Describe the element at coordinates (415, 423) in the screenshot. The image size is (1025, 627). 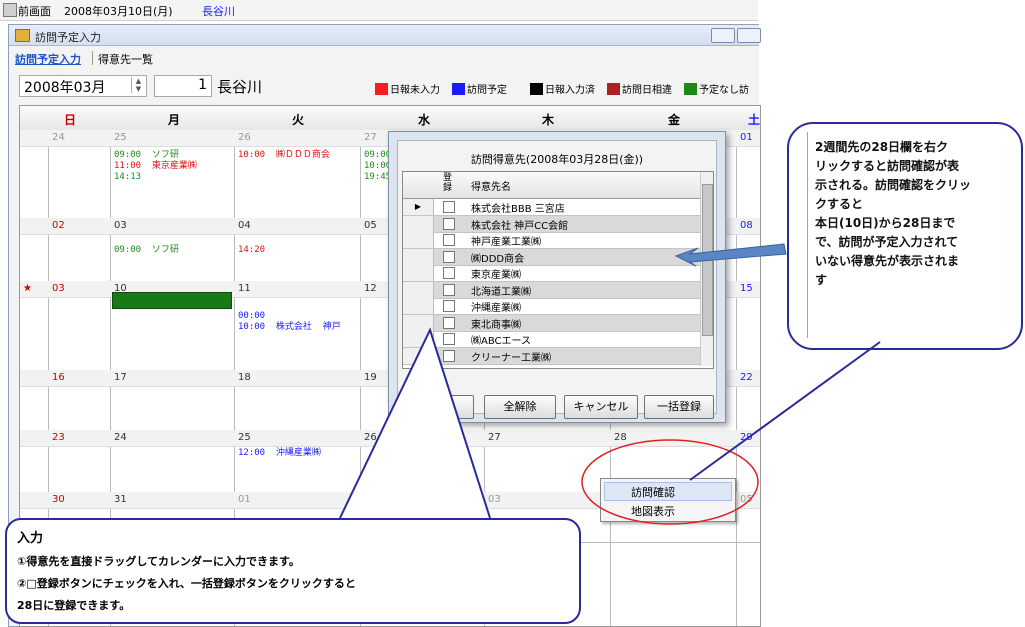
I see `bubble-pointer` at that location.